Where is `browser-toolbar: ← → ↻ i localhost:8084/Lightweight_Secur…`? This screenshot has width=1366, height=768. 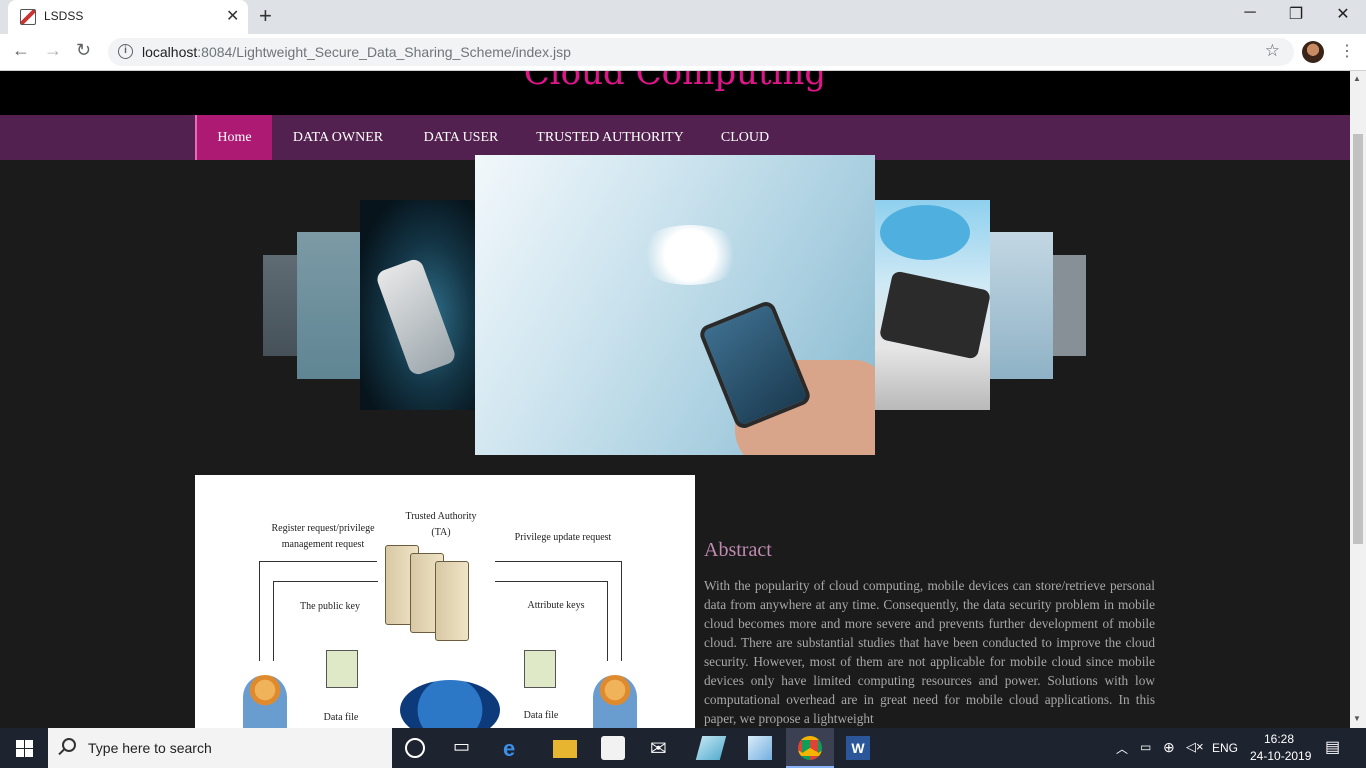 browser-toolbar: ← → ↻ i localhost:8084/Lightweight_Secur… is located at coordinates (683, 52).